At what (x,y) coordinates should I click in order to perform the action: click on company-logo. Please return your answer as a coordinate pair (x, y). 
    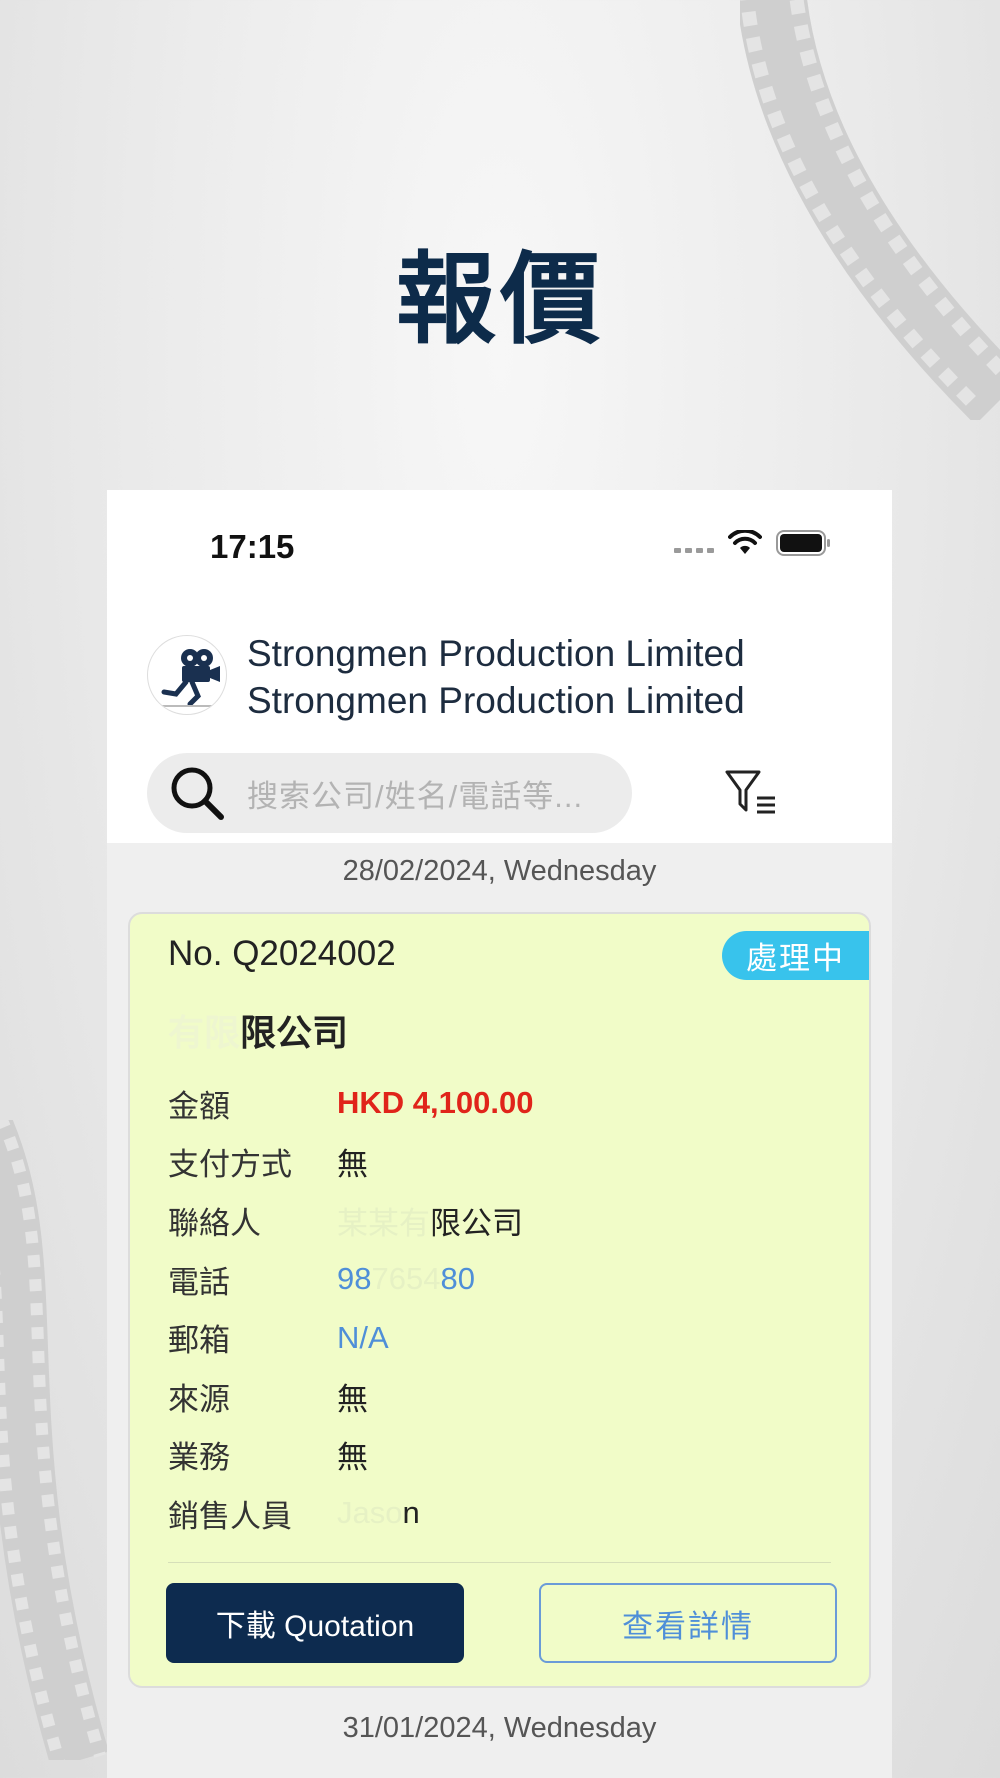
    Looking at the image, I should click on (187, 675).